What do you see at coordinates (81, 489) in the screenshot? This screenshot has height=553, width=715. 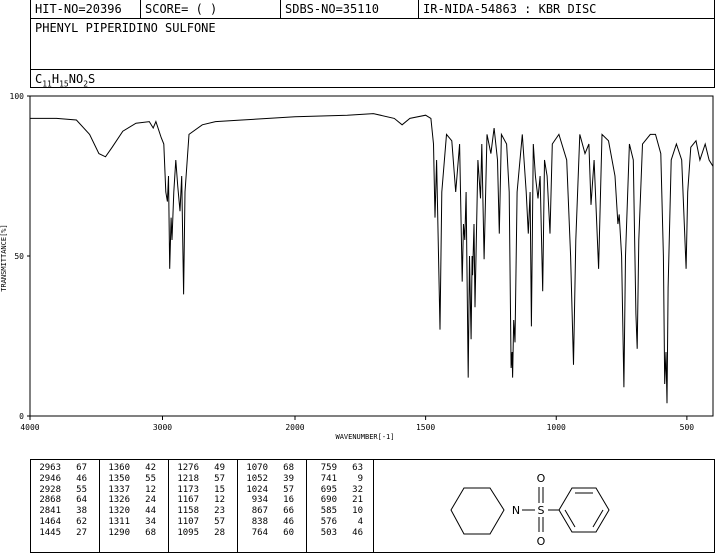 I see `peak-transmittance: 55` at bounding box center [81, 489].